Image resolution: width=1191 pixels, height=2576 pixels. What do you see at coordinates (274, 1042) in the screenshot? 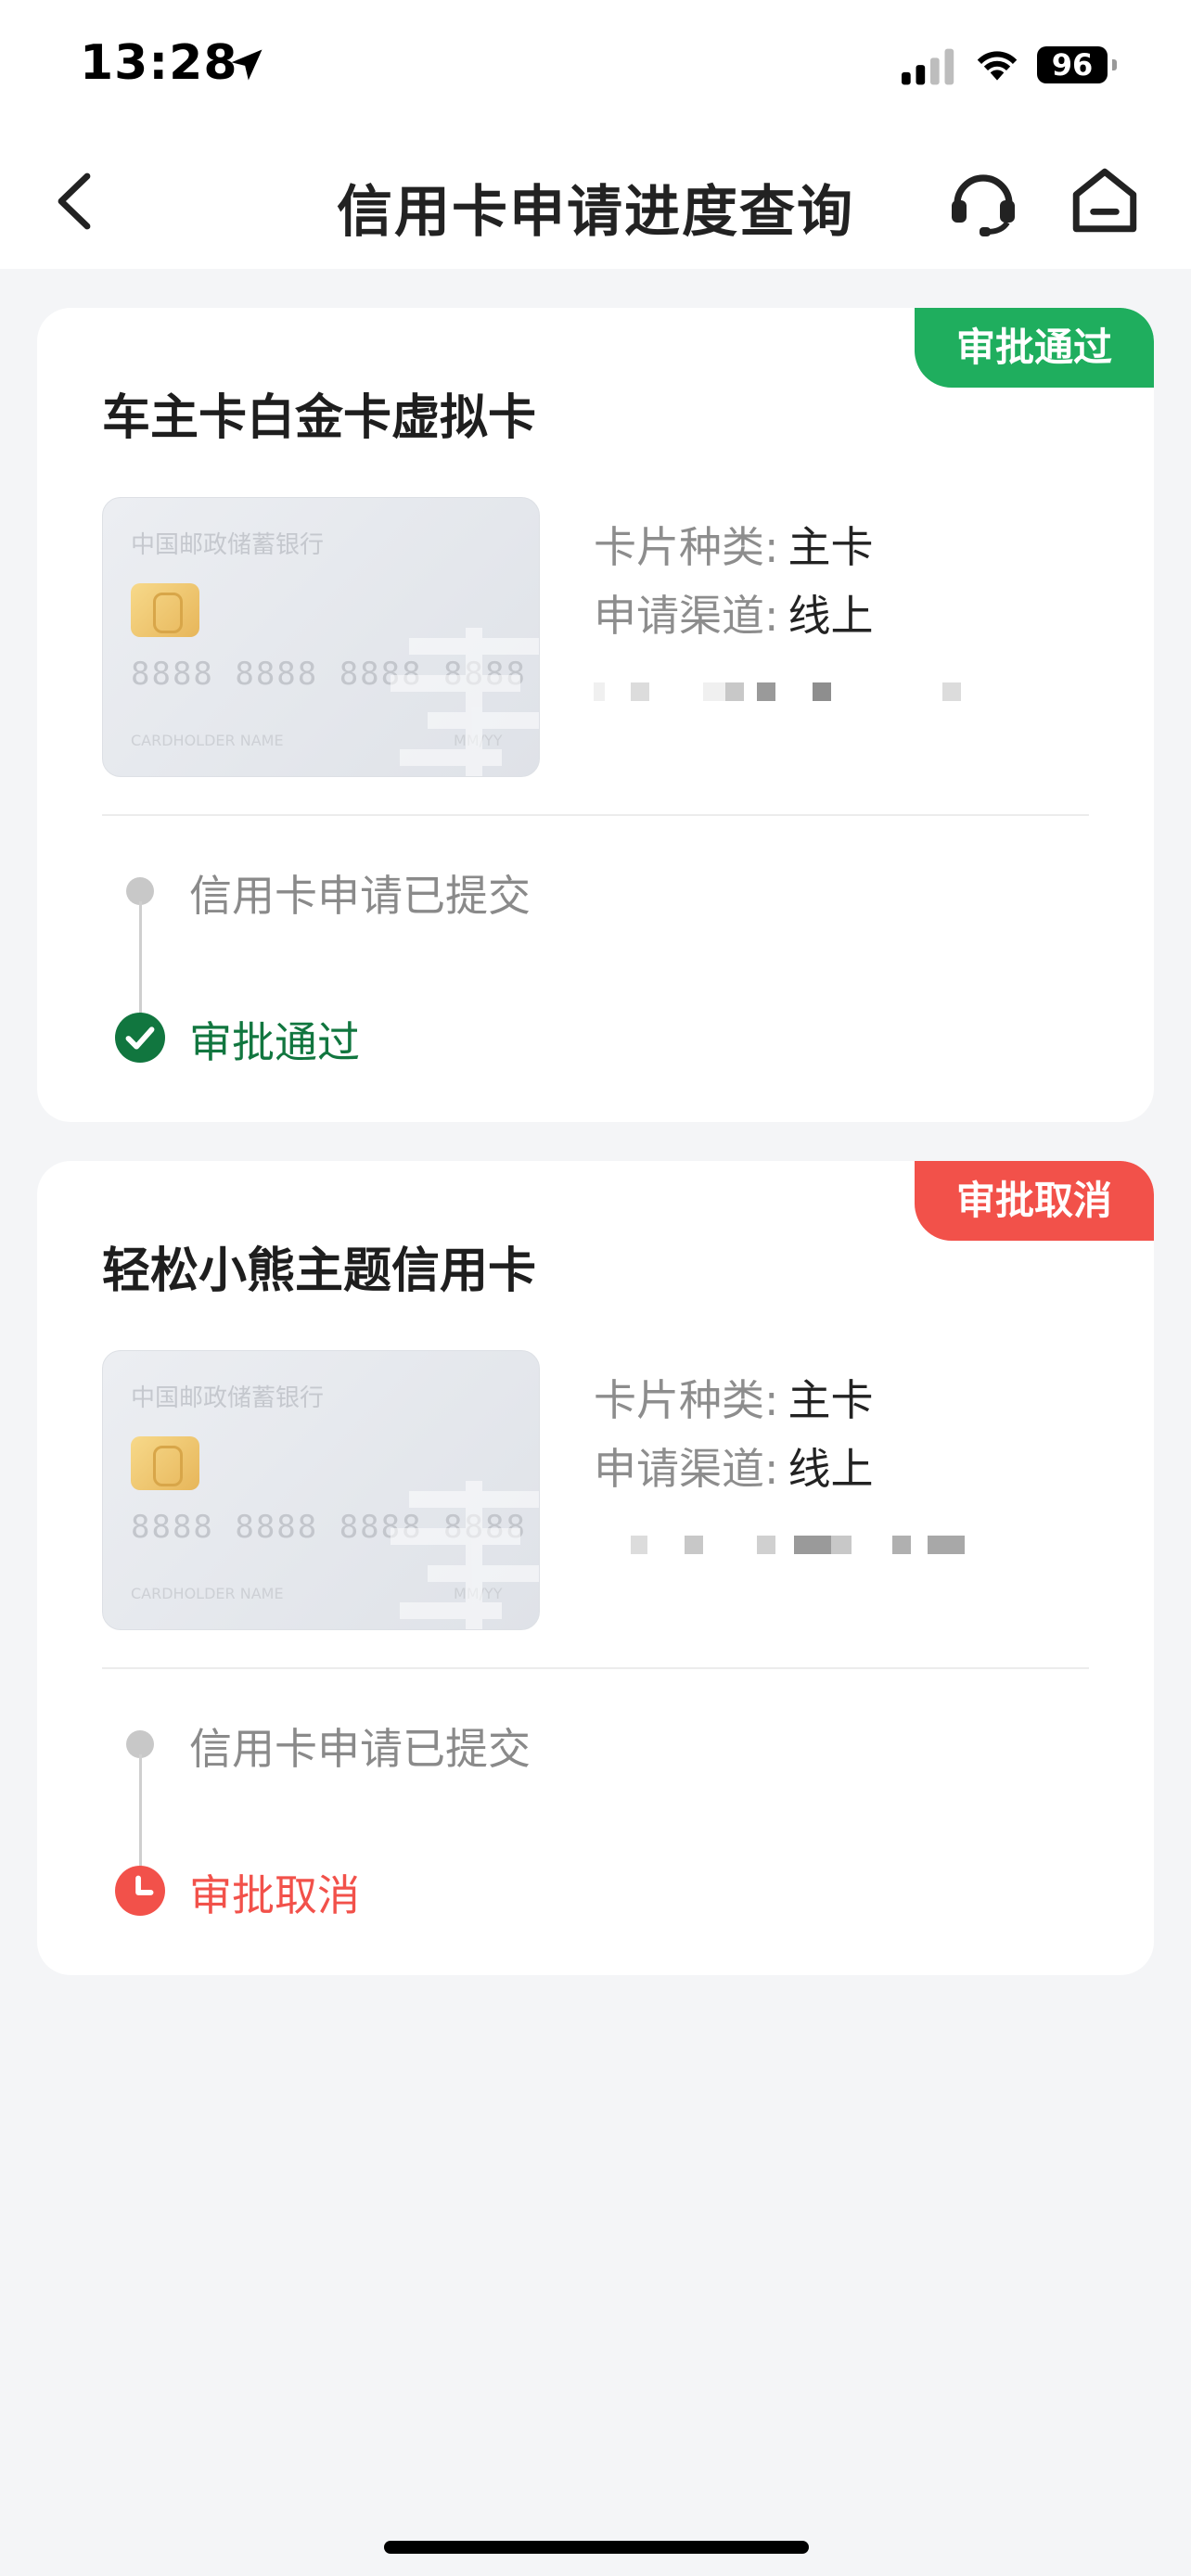
I see `step-approved: 审批通过` at bounding box center [274, 1042].